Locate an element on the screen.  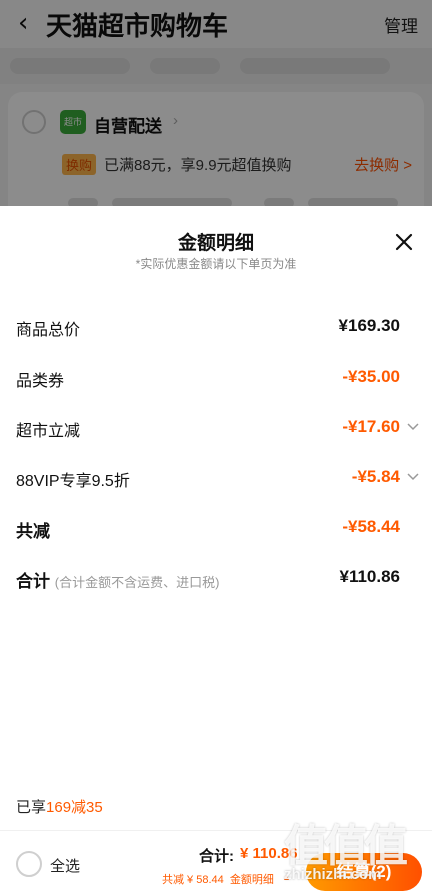
row-value: -¥17.60 is located at coordinates (371, 426).